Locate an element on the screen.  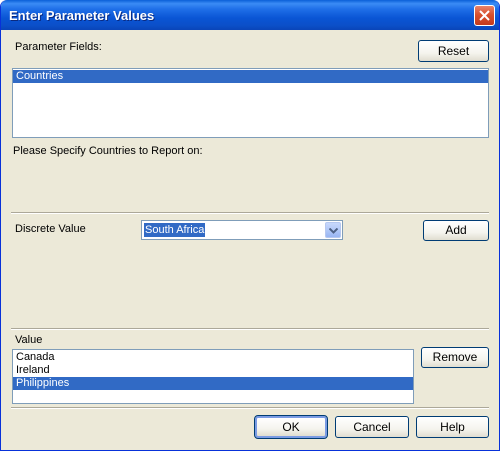
cancel-button: Cancel is located at coordinates (372, 427).